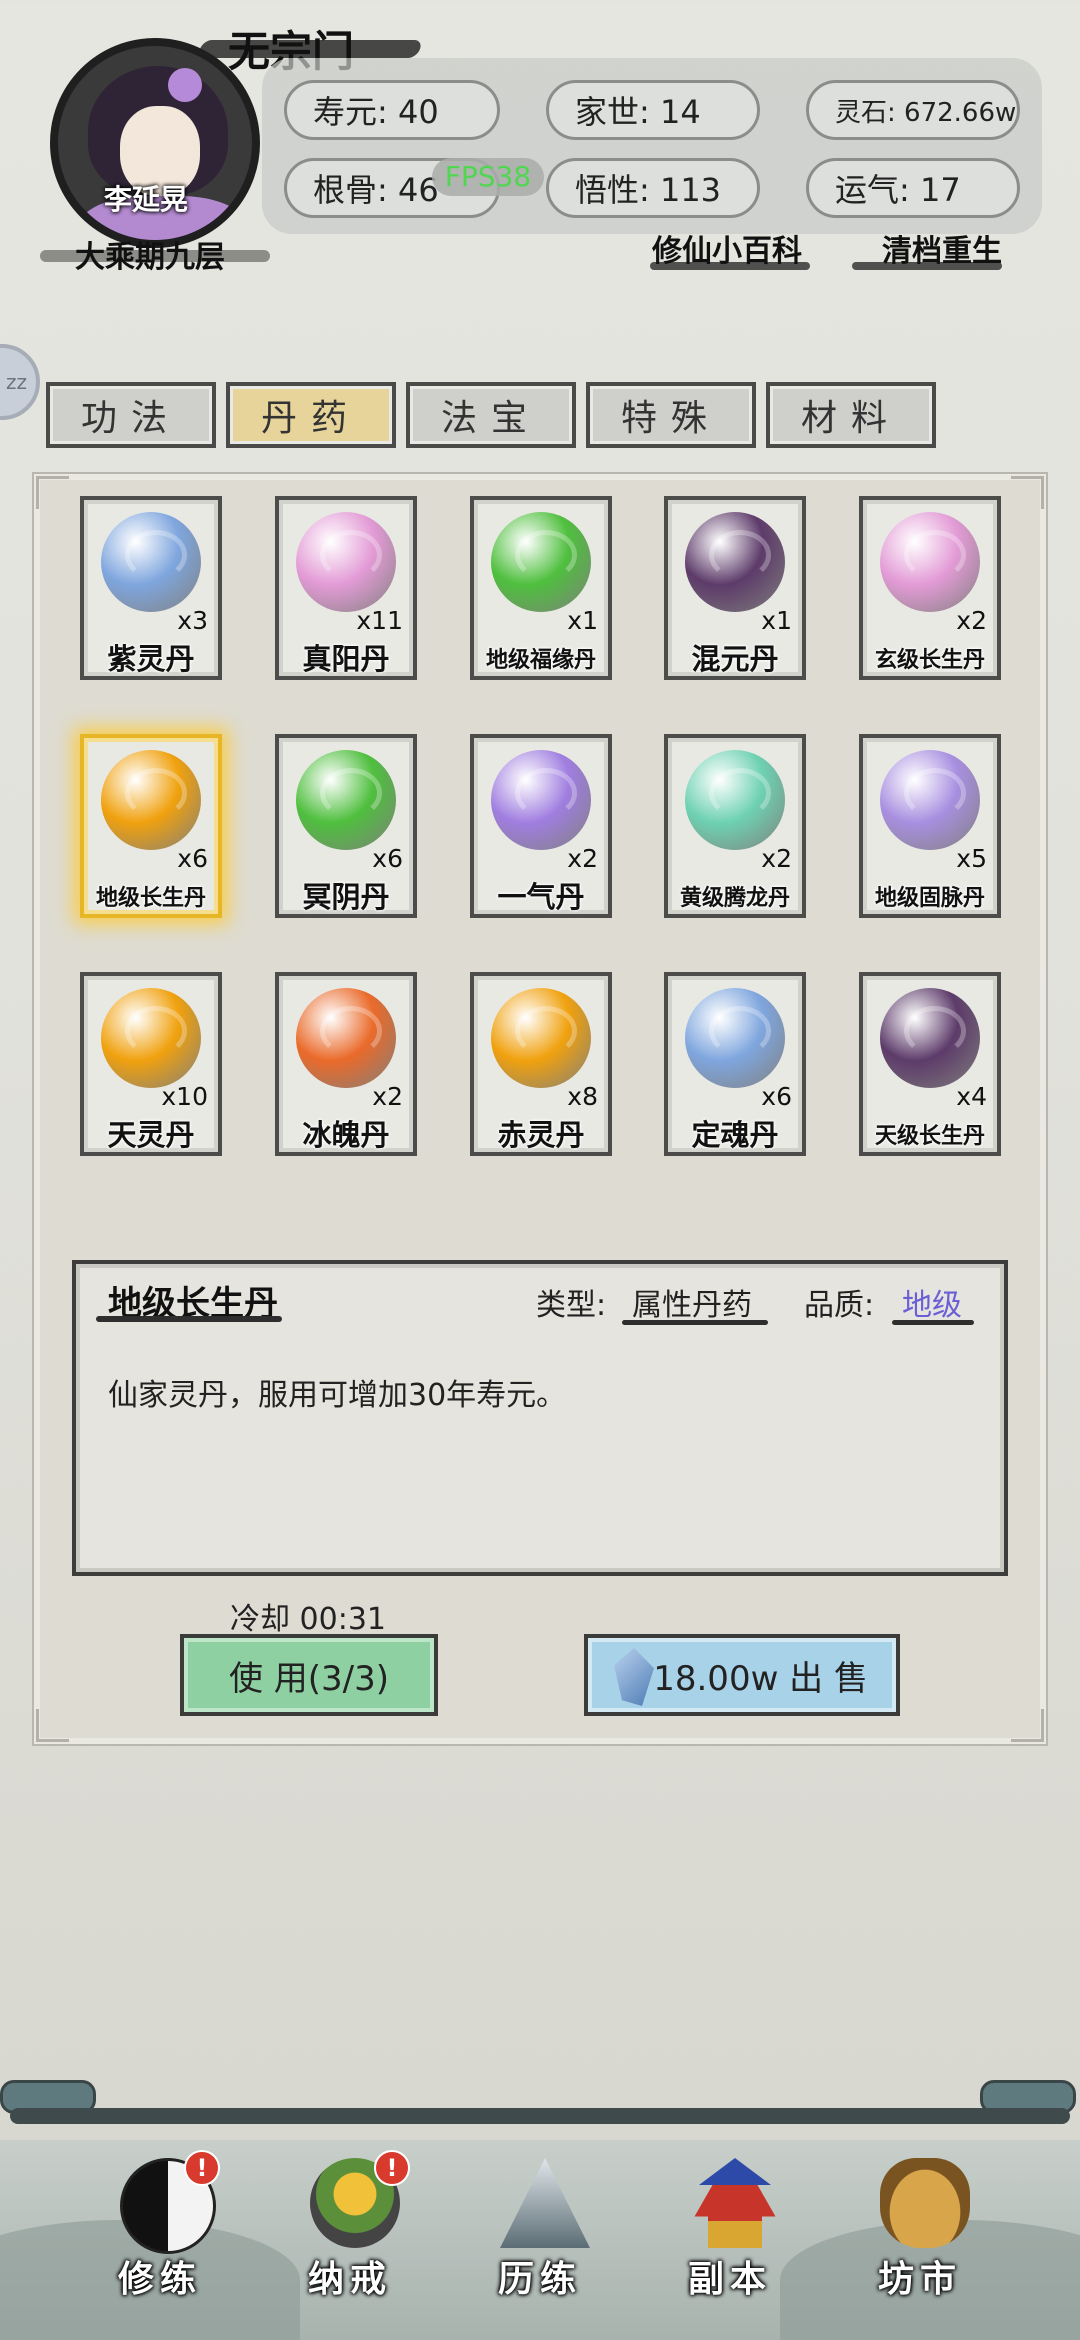 The height and width of the screenshot is (2340, 1080). I want to click on tab-pills: 丹药, so click(311, 415).